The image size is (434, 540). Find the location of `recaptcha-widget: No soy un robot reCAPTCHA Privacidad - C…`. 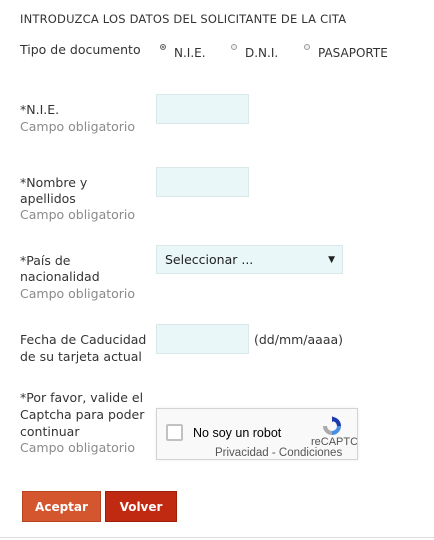

recaptcha-widget: No soy un robot reCAPTCHA Privacidad - C… is located at coordinates (257, 434).